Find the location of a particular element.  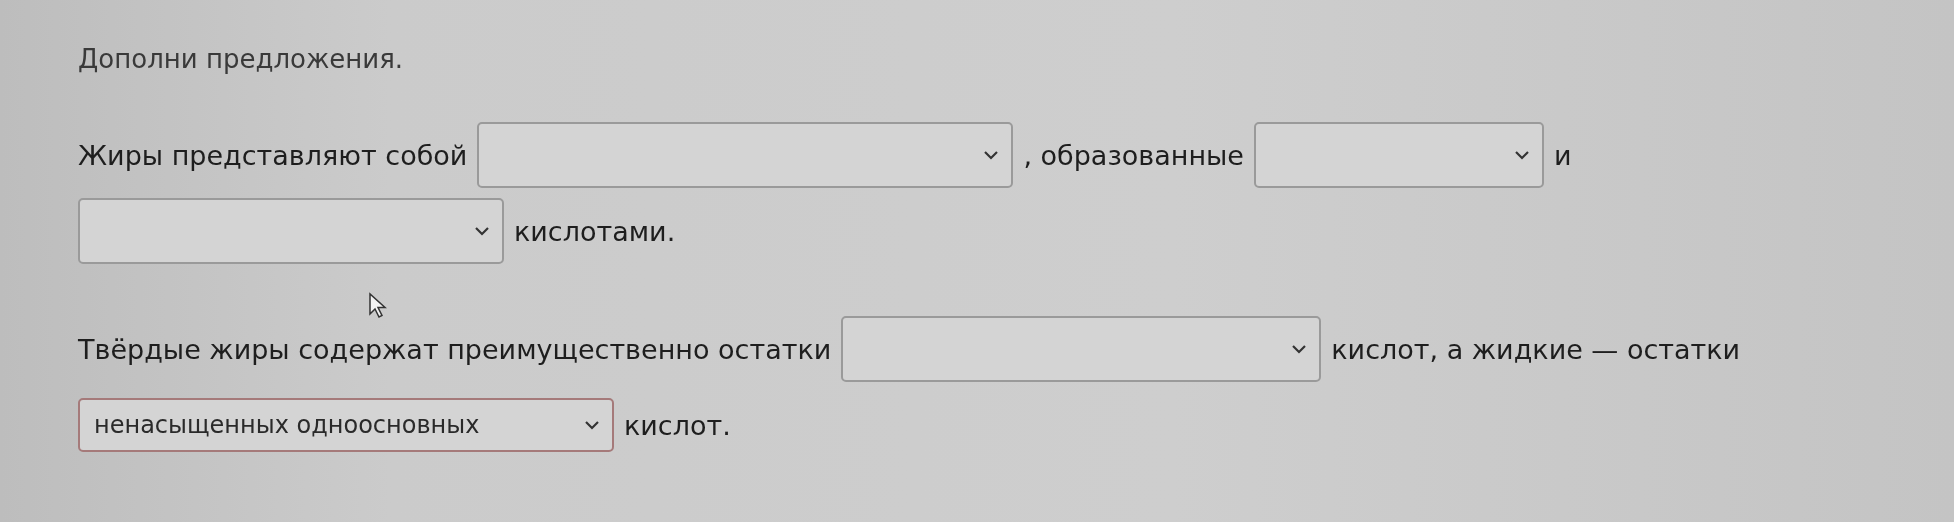

sentence-text: кислот, а жидкие — остатки is located at coordinates (1536, 349).